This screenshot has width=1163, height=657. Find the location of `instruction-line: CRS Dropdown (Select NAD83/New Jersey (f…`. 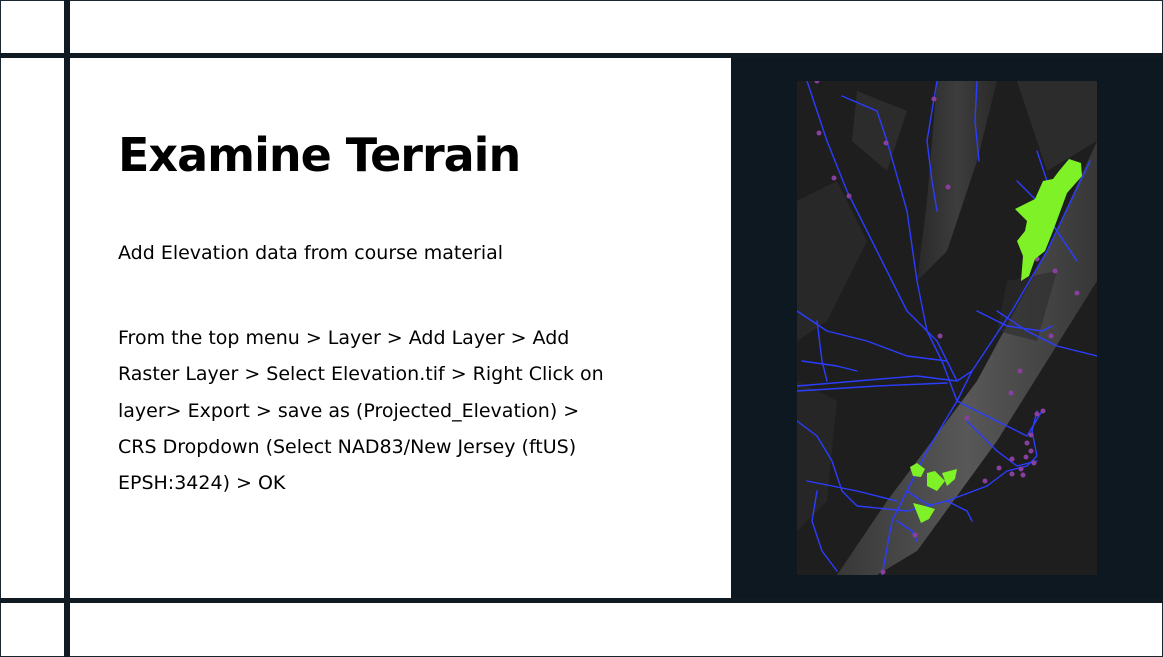

instruction-line: CRS Dropdown (Select NAD83/New Jersey (f… is located at coordinates (347, 446).